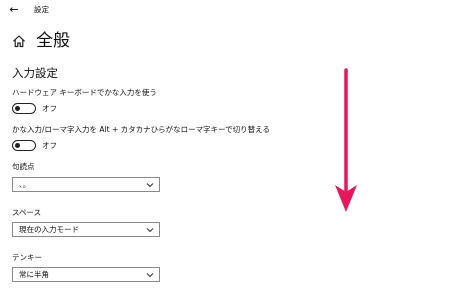  What do you see at coordinates (141, 129) in the screenshot?
I see `kana-romaji-switch-label: かな入力/ローマ字入力を Alt + カタカナひらがなローマ字キーで切り替える` at bounding box center [141, 129].